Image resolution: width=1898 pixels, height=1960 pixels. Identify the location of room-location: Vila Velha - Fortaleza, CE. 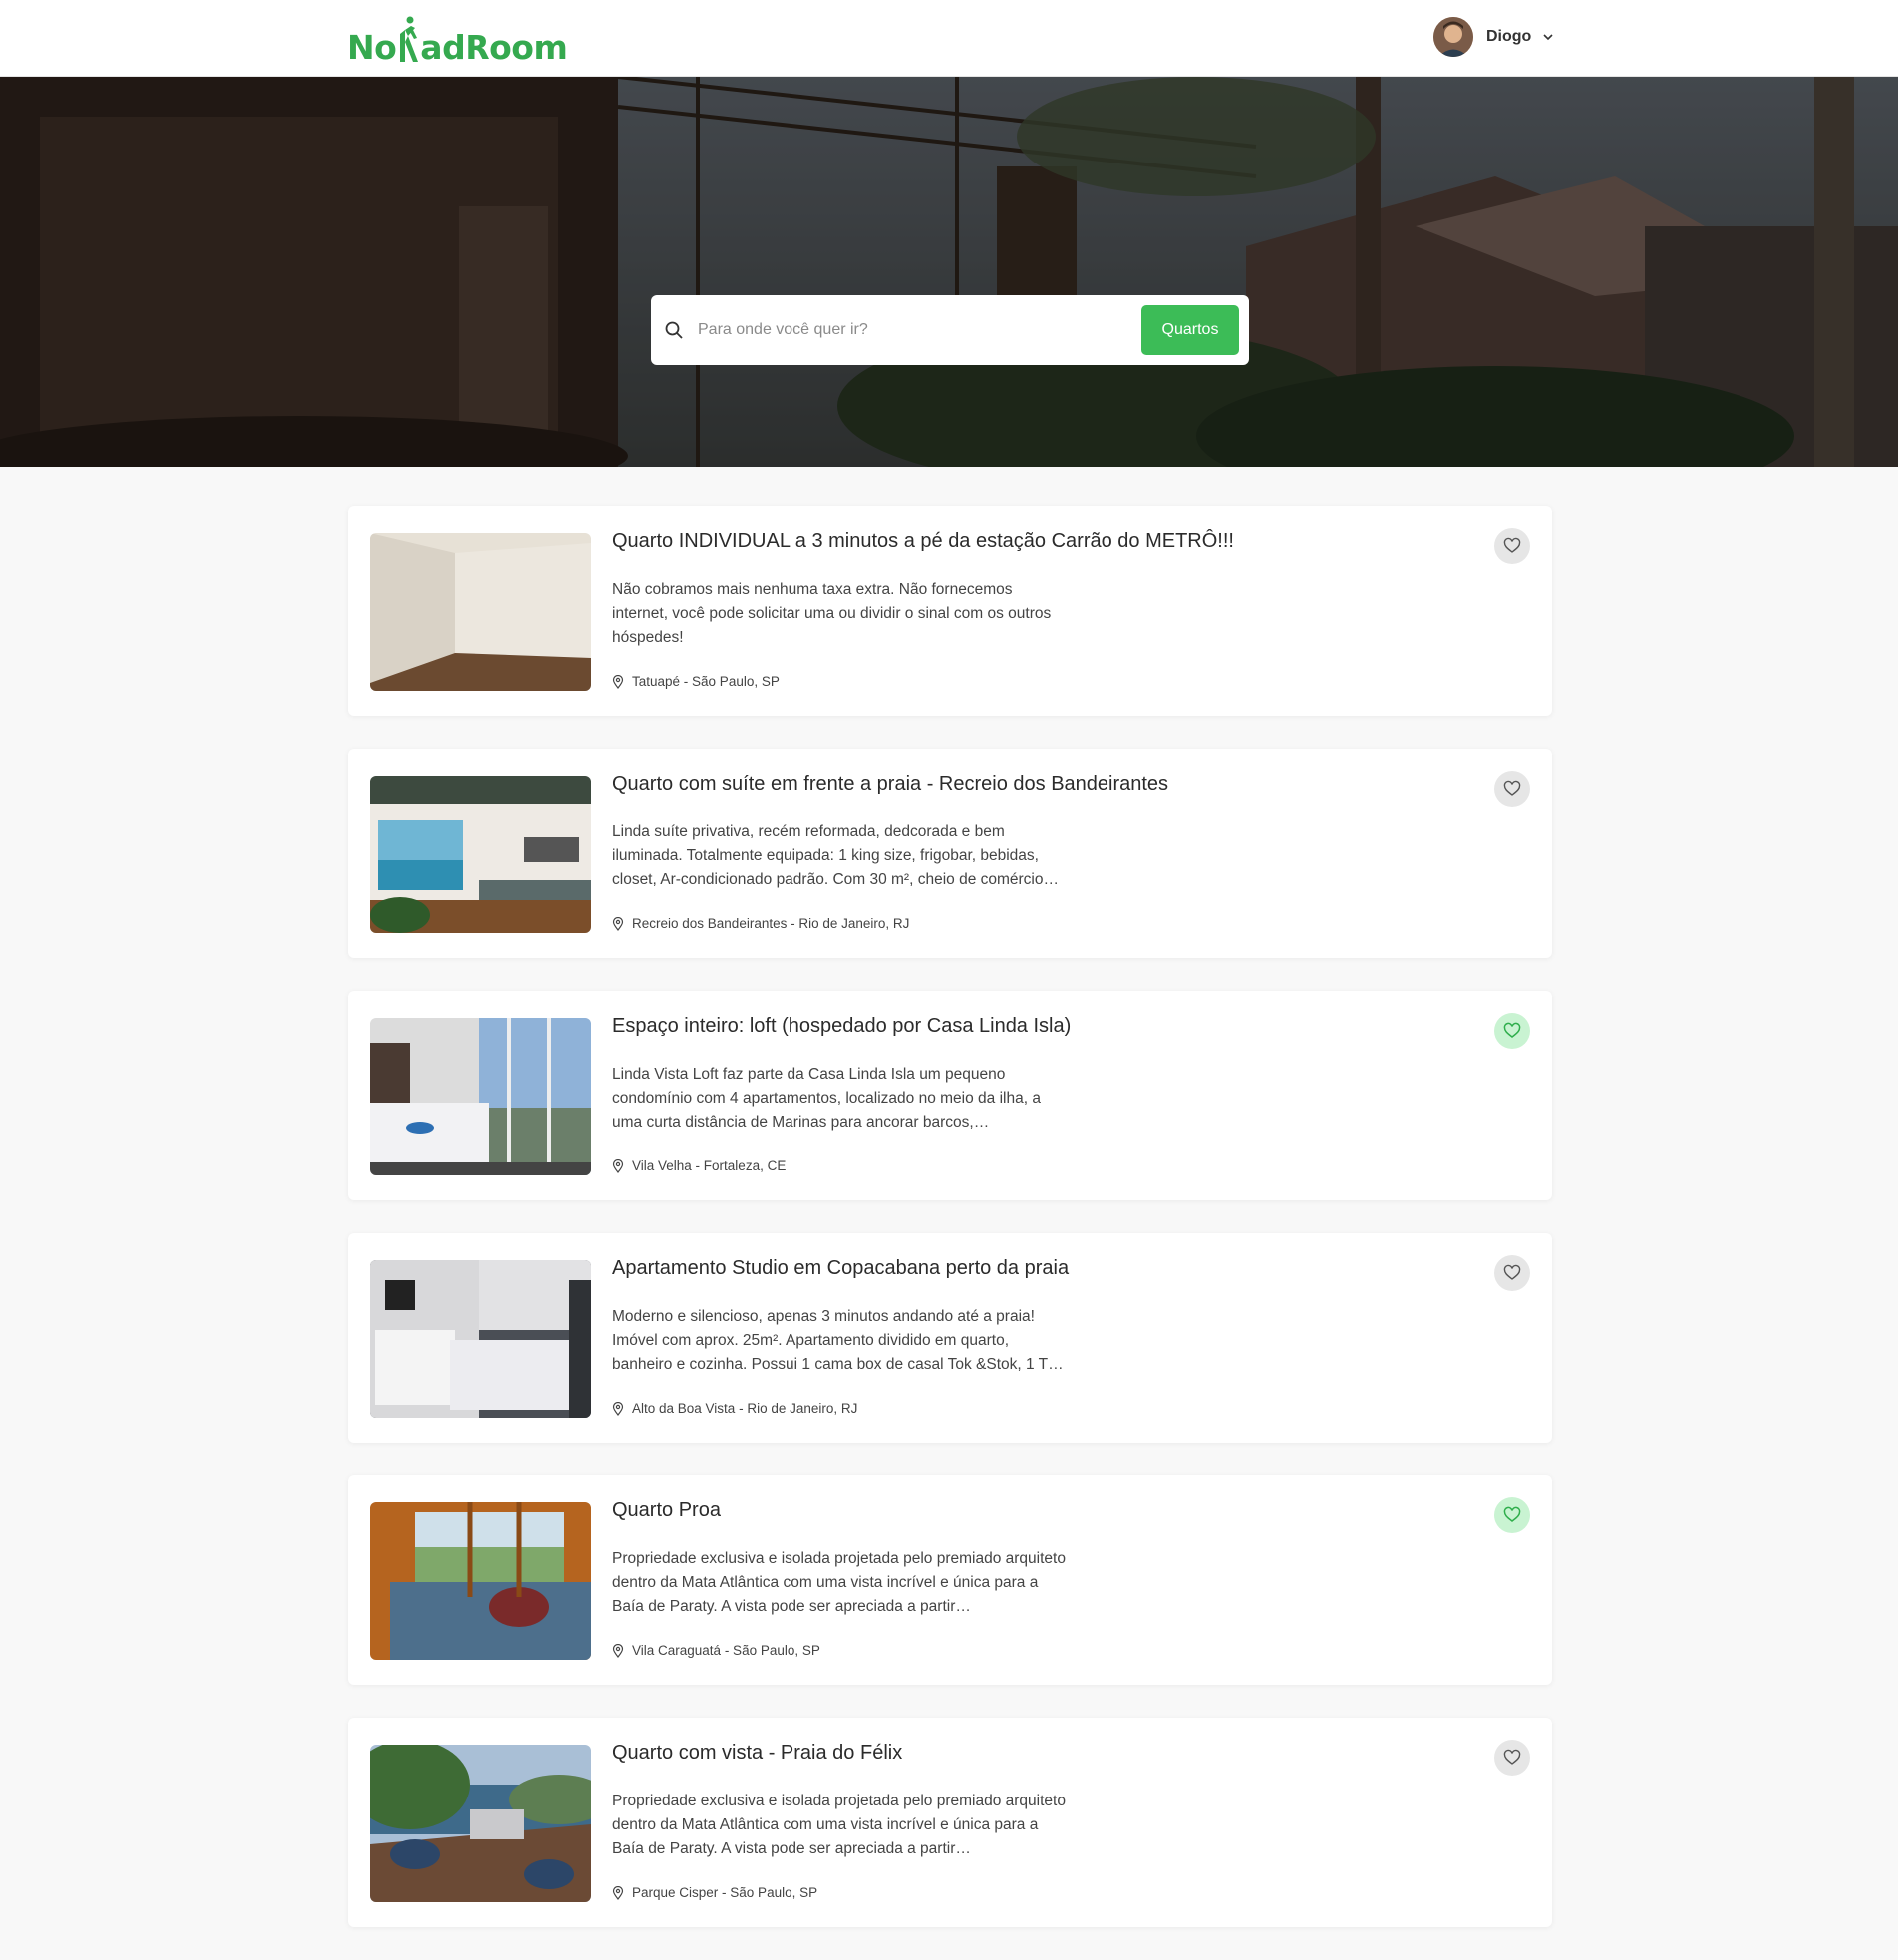
(699, 1165).